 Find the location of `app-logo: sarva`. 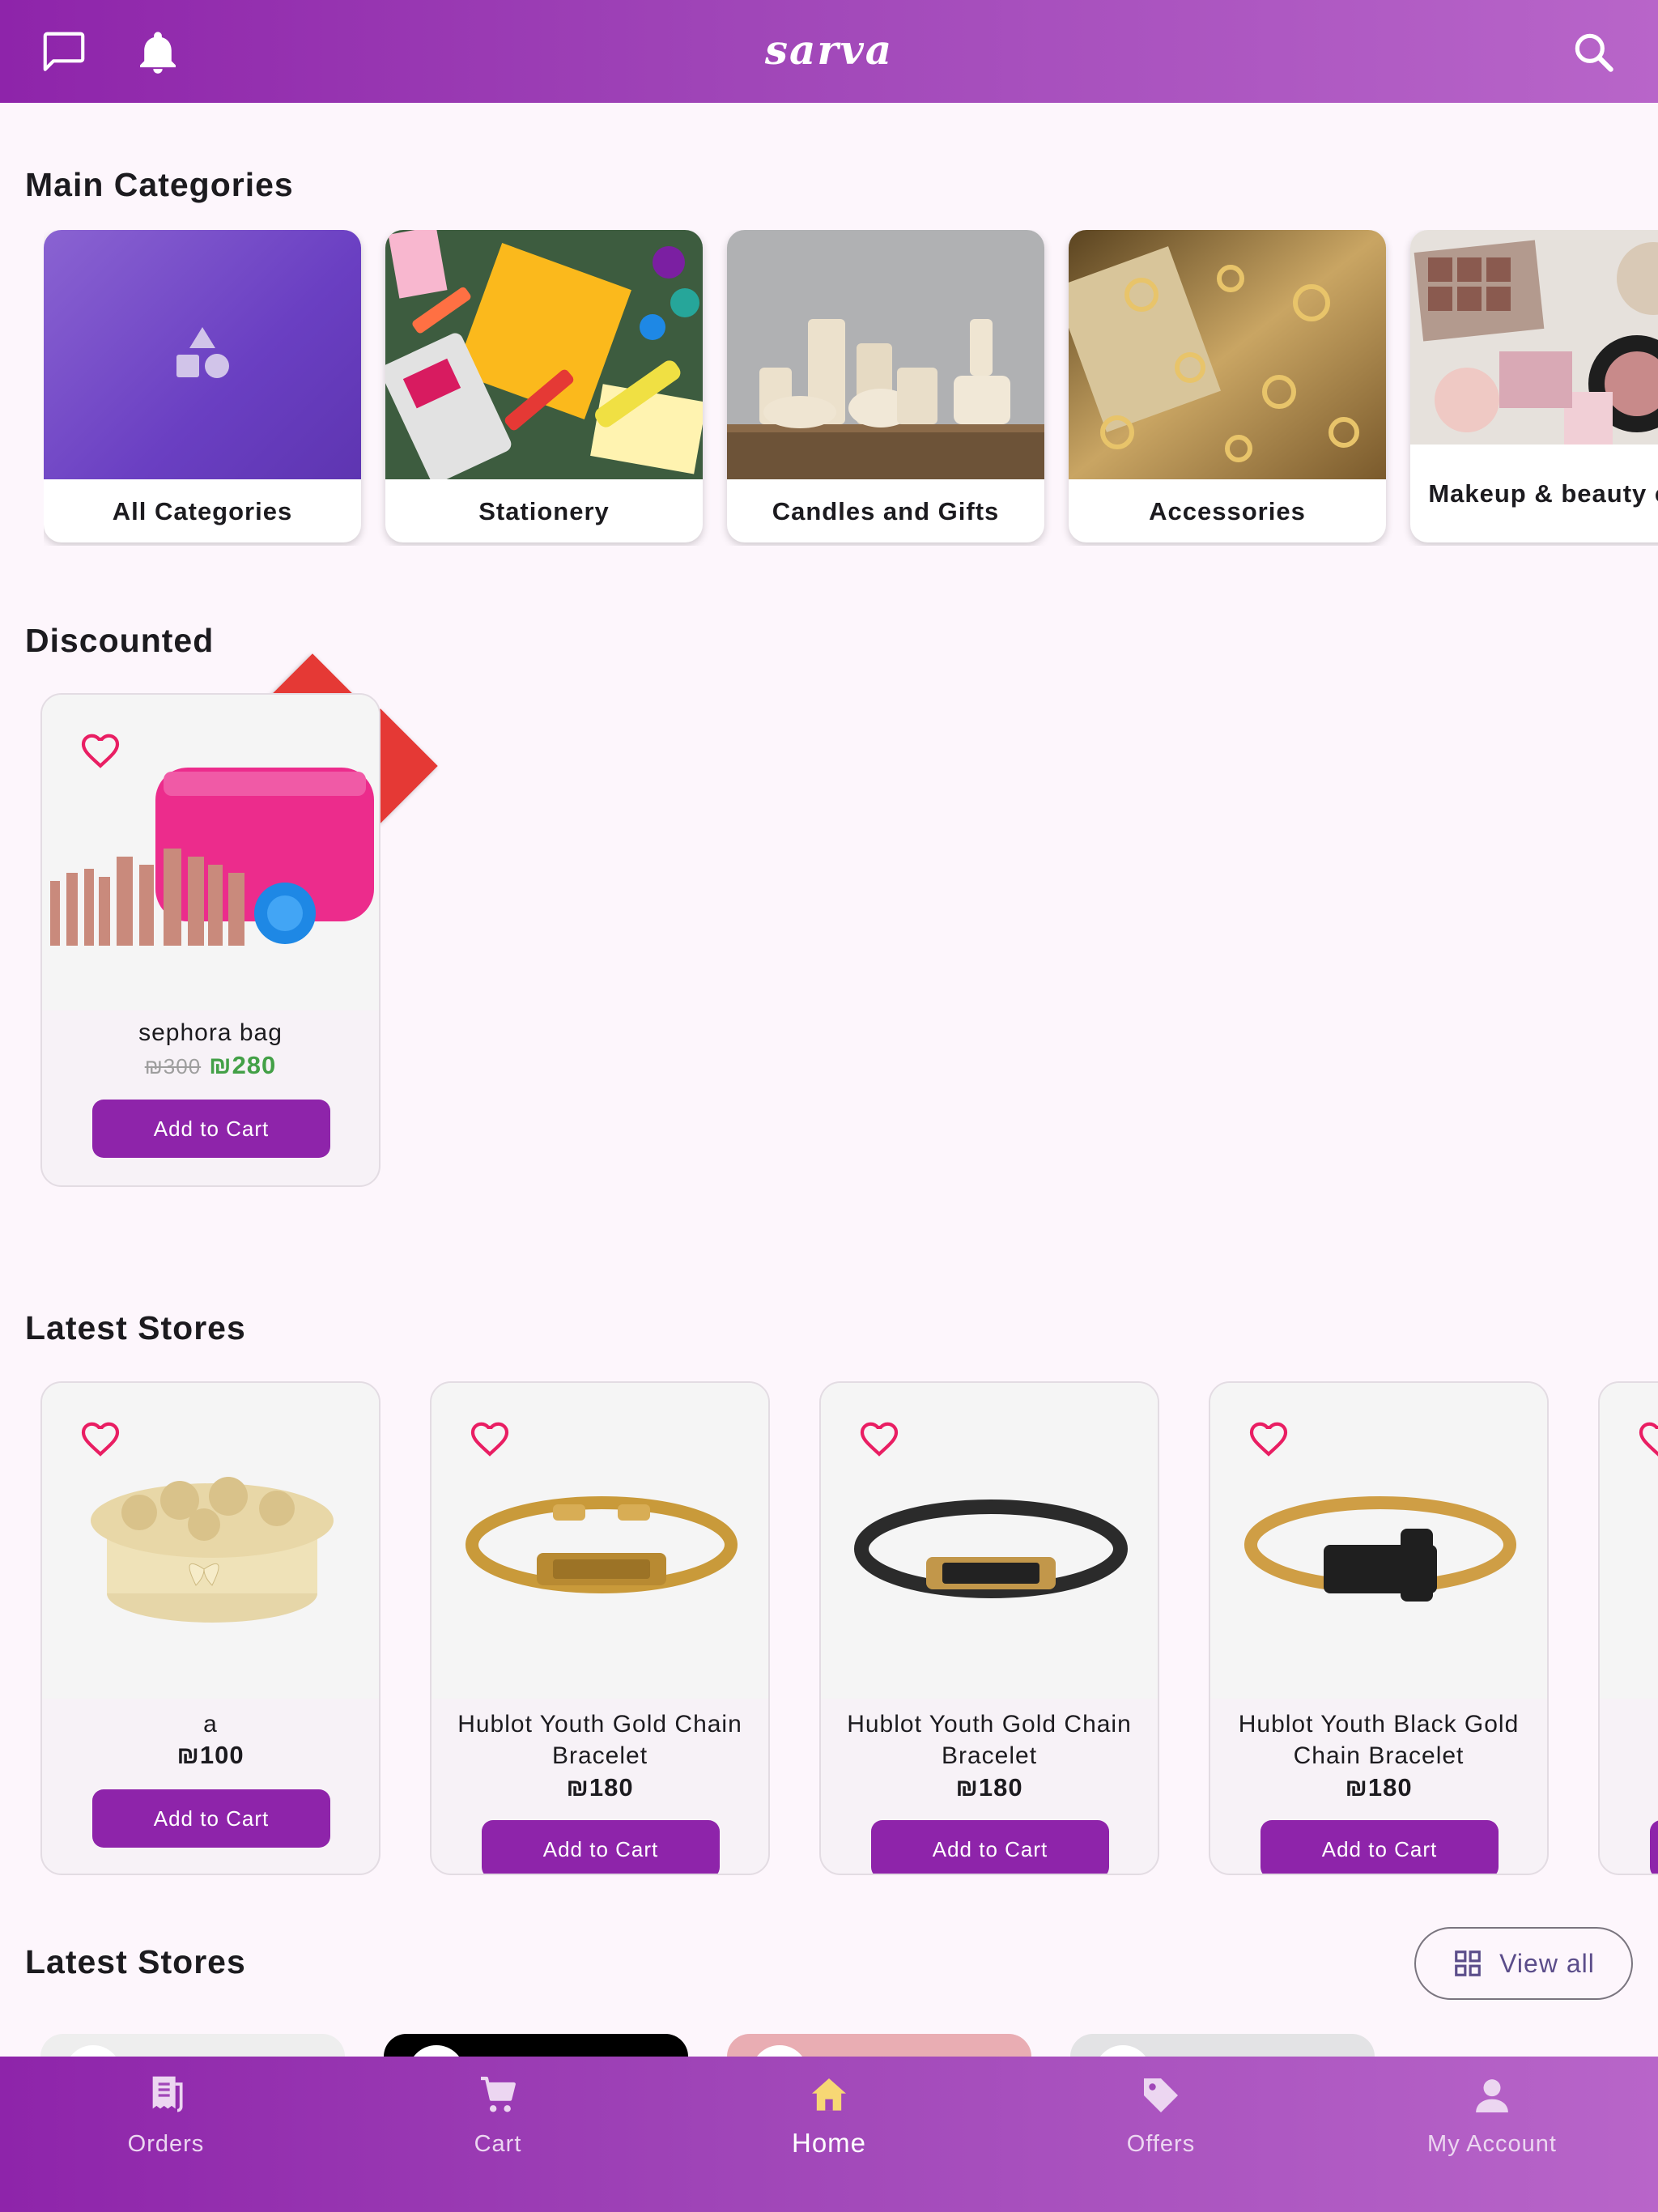

app-logo: sarva is located at coordinates (829, 50).